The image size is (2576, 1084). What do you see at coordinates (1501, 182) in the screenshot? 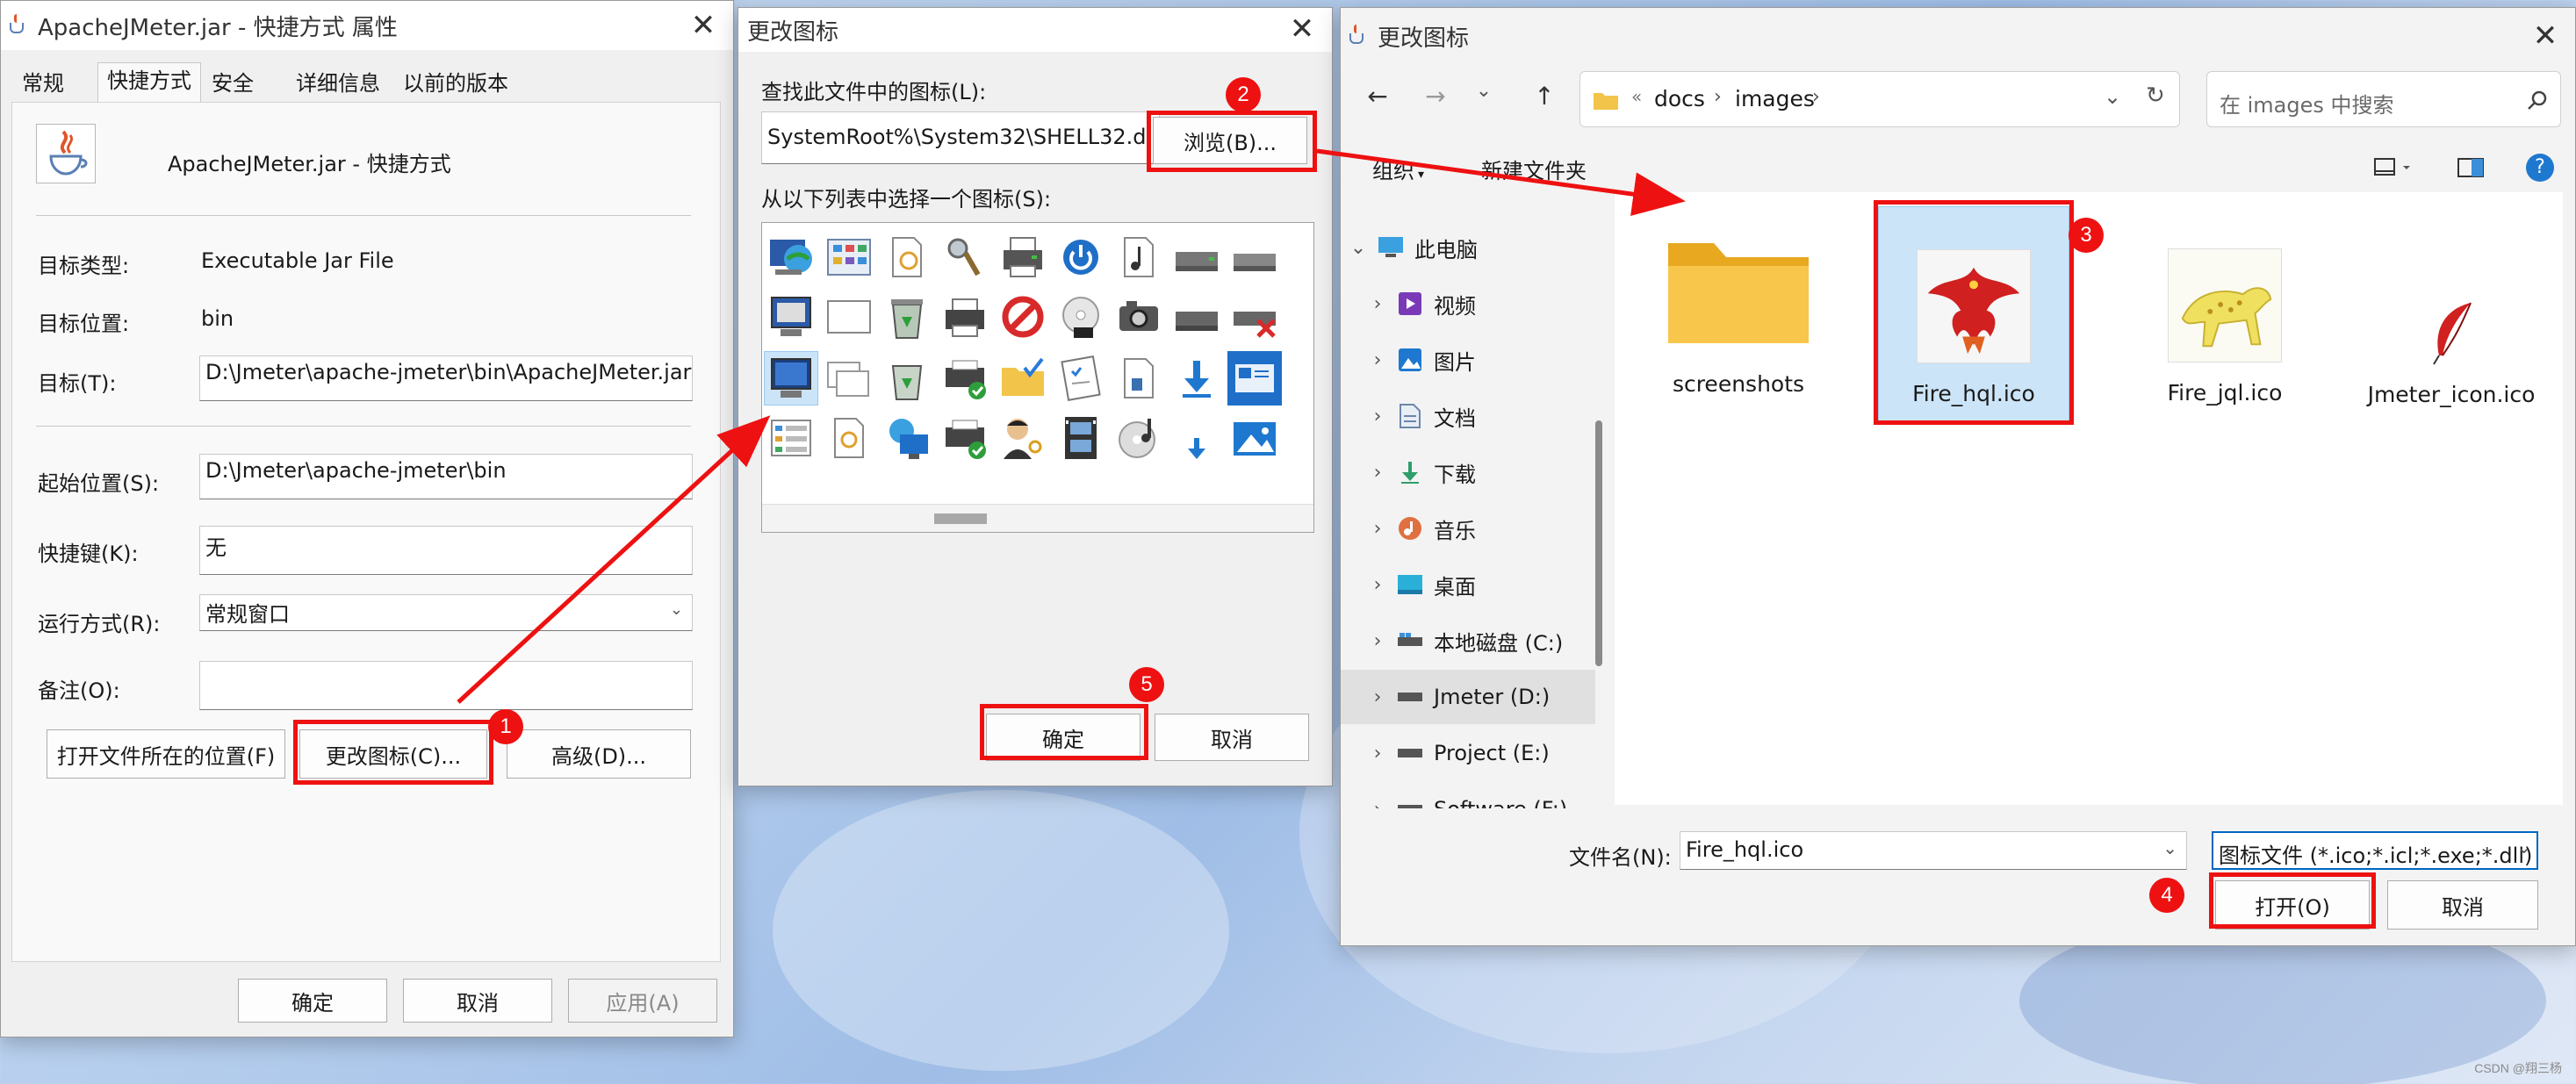
I see `arrow-browse-to-file` at bounding box center [1501, 182].